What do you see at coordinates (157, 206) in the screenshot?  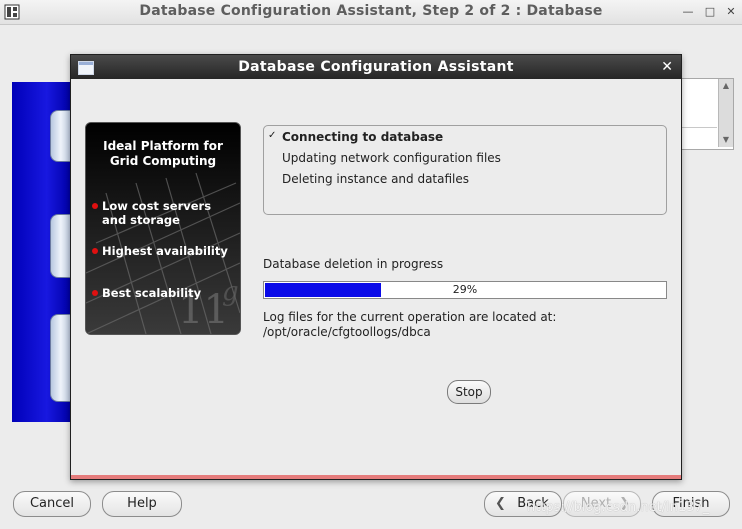 I see `promo-bullet-text: Low cost servers` at bounding box center [157, 206].